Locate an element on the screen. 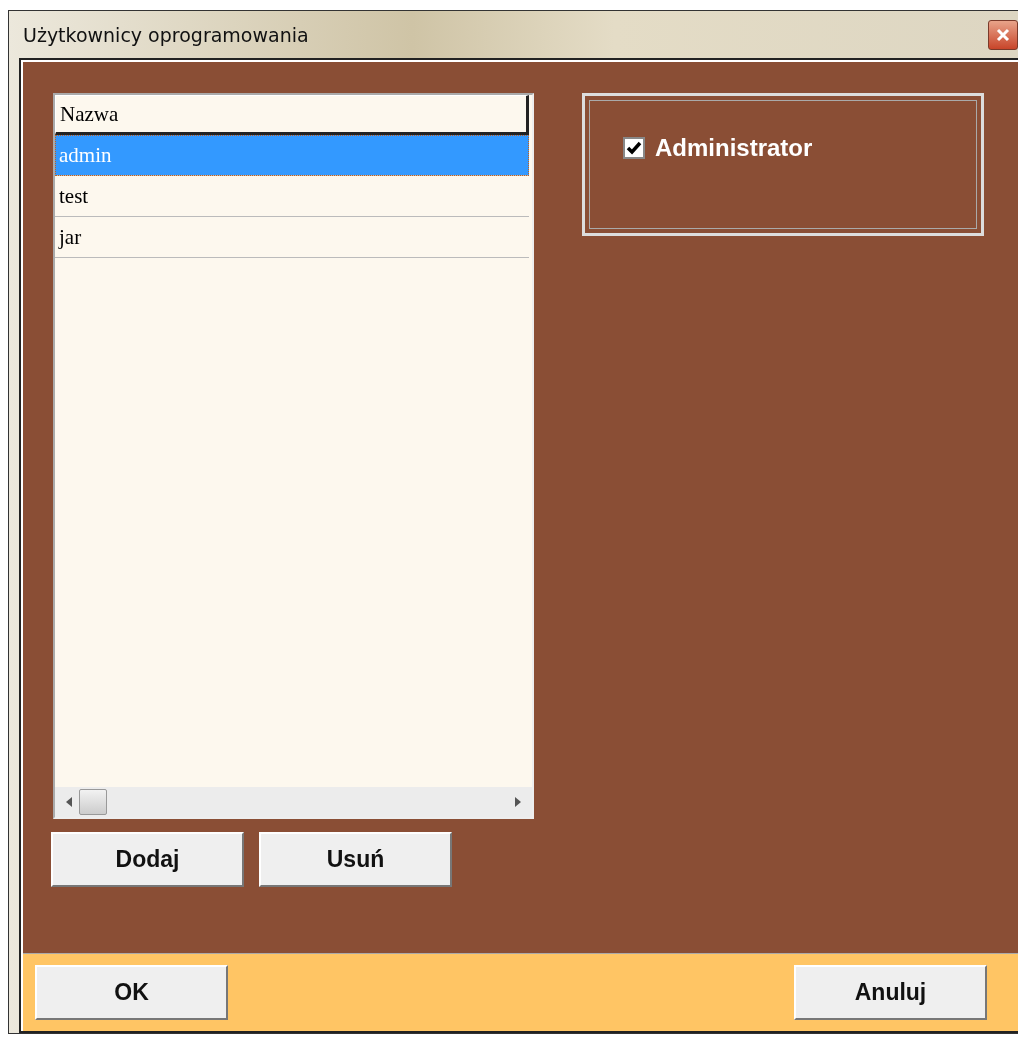 This screenshot has height=1037, width=1018. window-title: Użytkownicy oprogramowania is located at coordinates (166, 34).